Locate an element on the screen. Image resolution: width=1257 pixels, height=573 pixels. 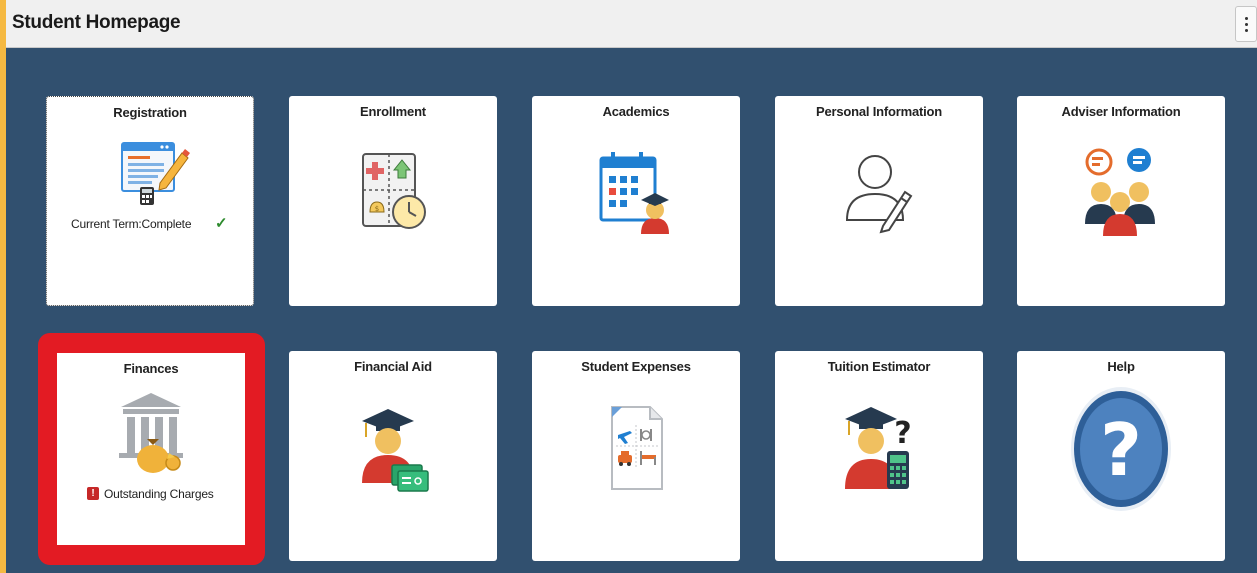
page-title: Student Homepage is located at coordinates (96, 22).